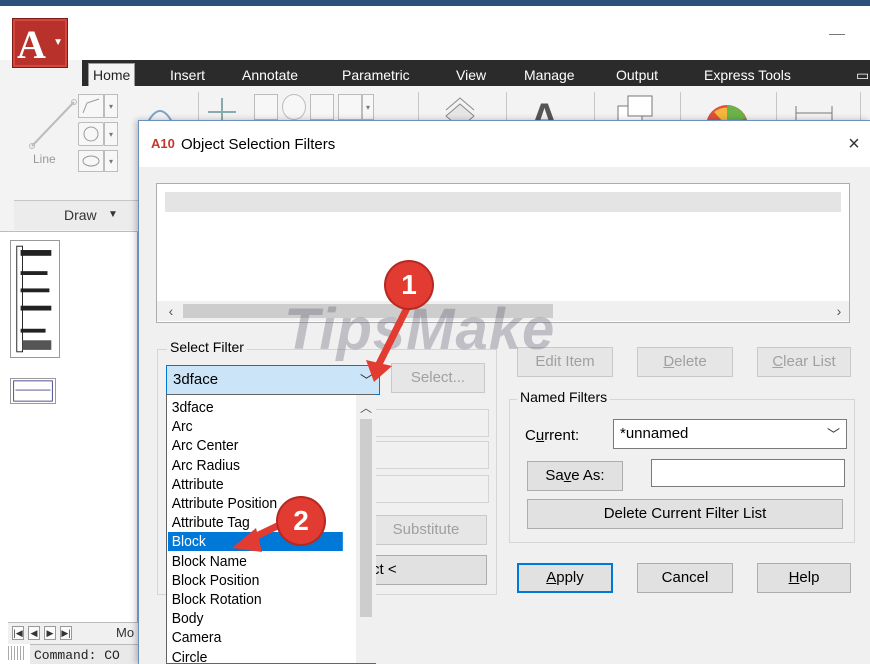 This screenshot has width=870, height=664. What do you see at coordinates (35, 299) in the screenshot?
I see `drawing-thumbnail` at bounding box center [35, 299].